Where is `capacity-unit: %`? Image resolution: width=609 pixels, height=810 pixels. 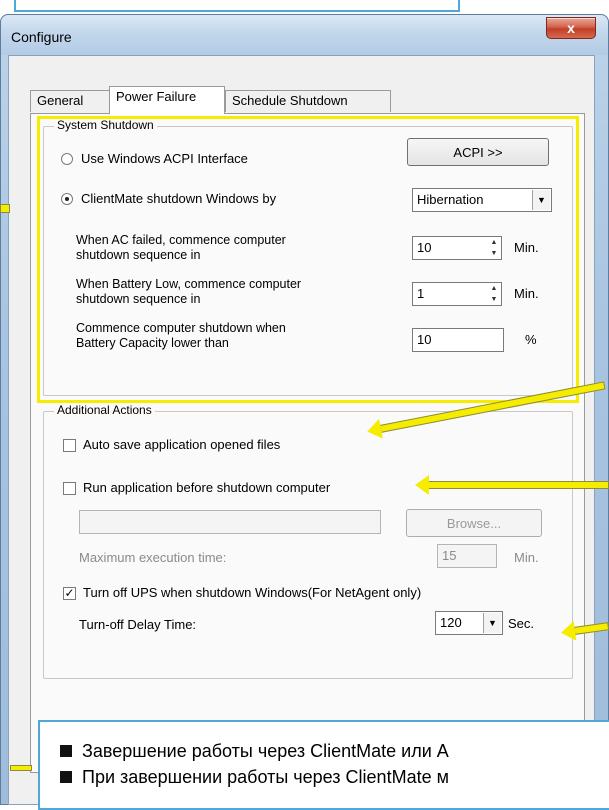
capacity-unit: % is located at coordinates (531, 339).